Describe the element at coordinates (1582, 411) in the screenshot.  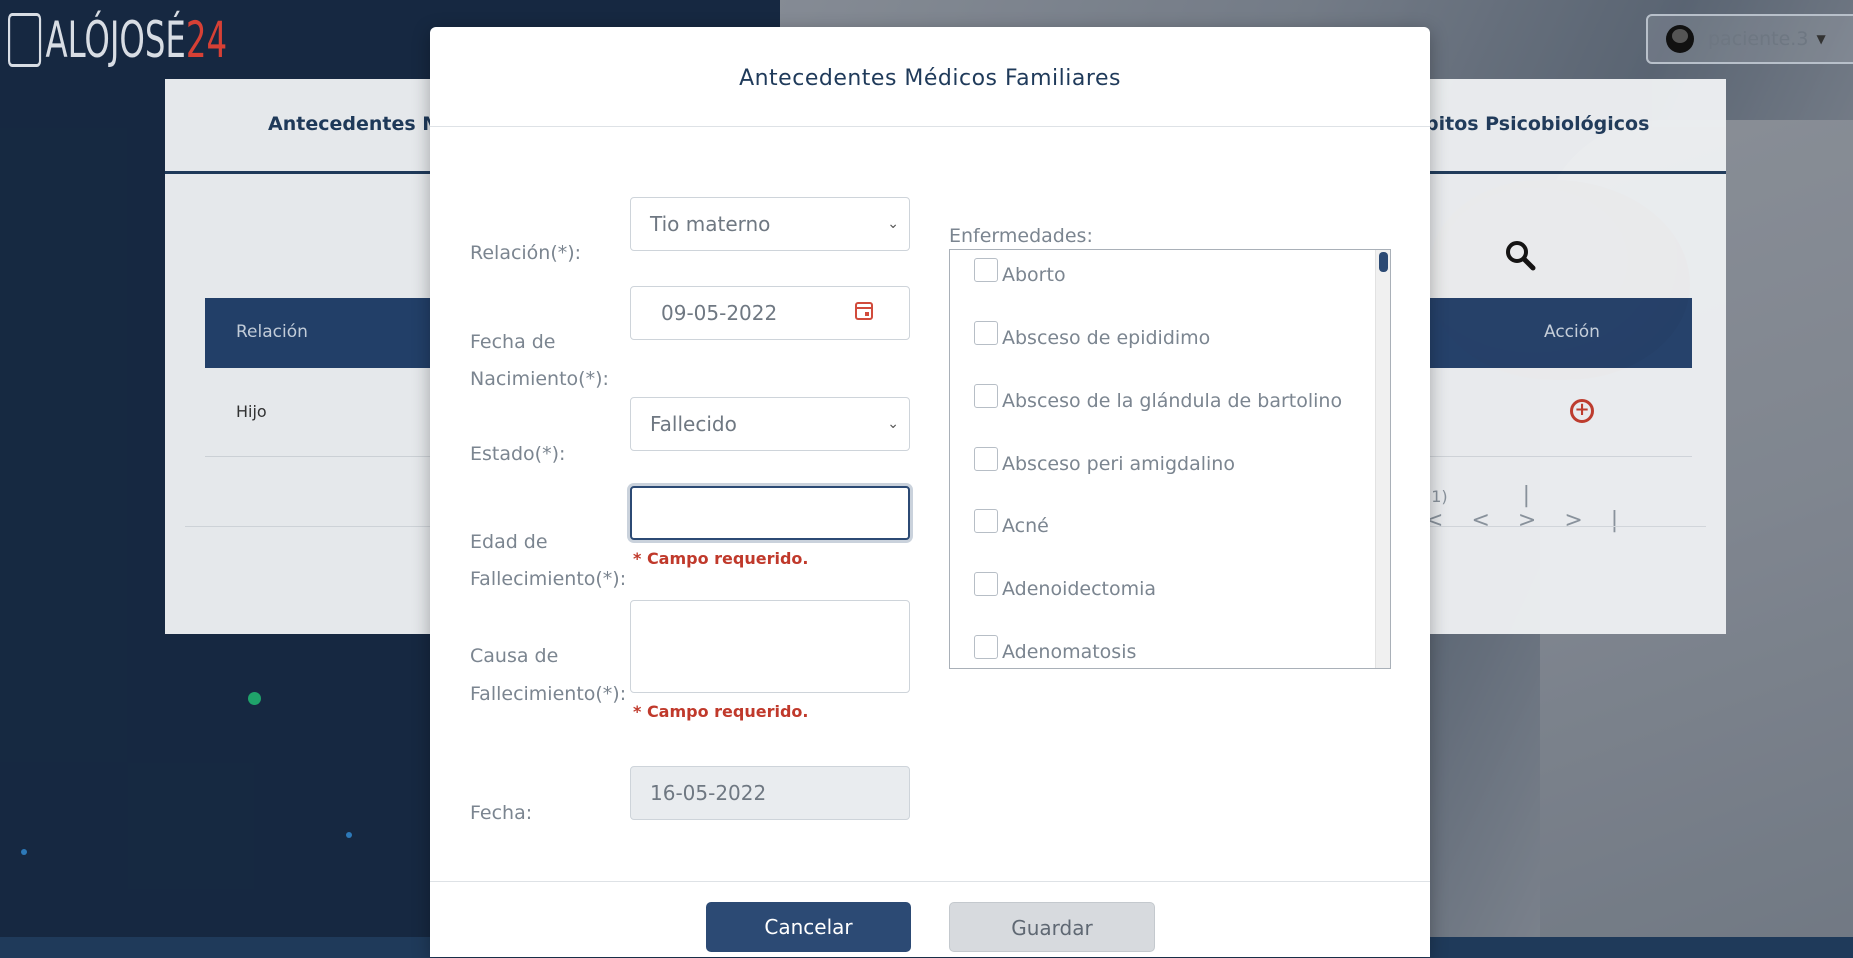
I see `zoom-in-icon: +` at that location.